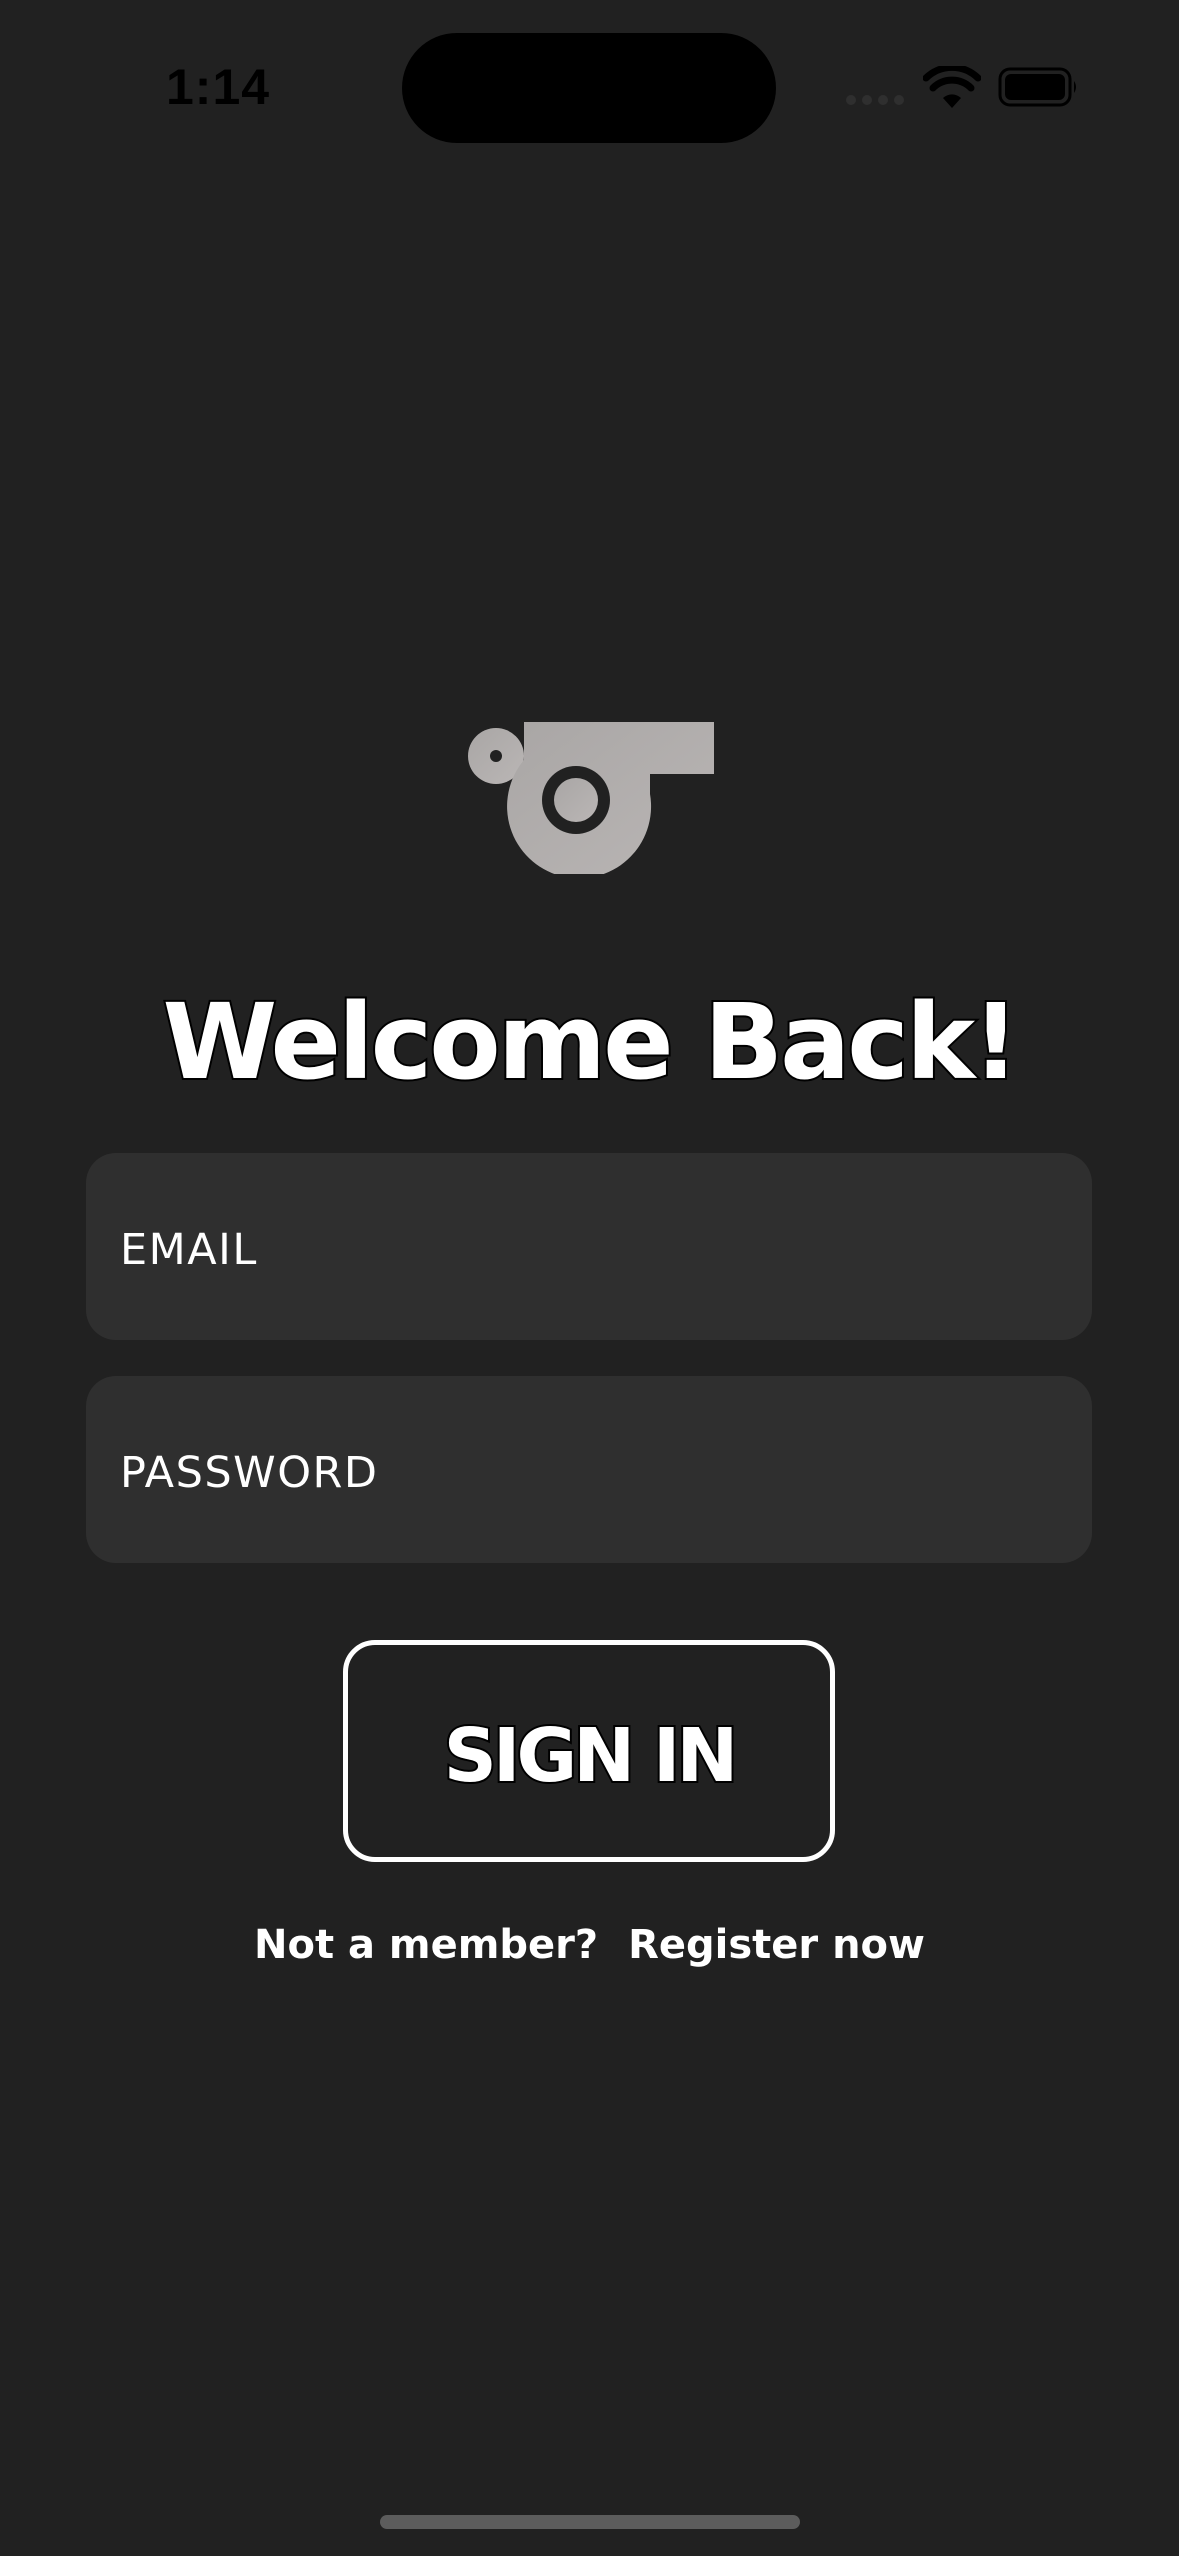 This screenshot has width=1179, height=2556. What do you see at coordinates (591, 798) in the screenshot?
I see `whistle-icon` at bounding box center [591, 798].